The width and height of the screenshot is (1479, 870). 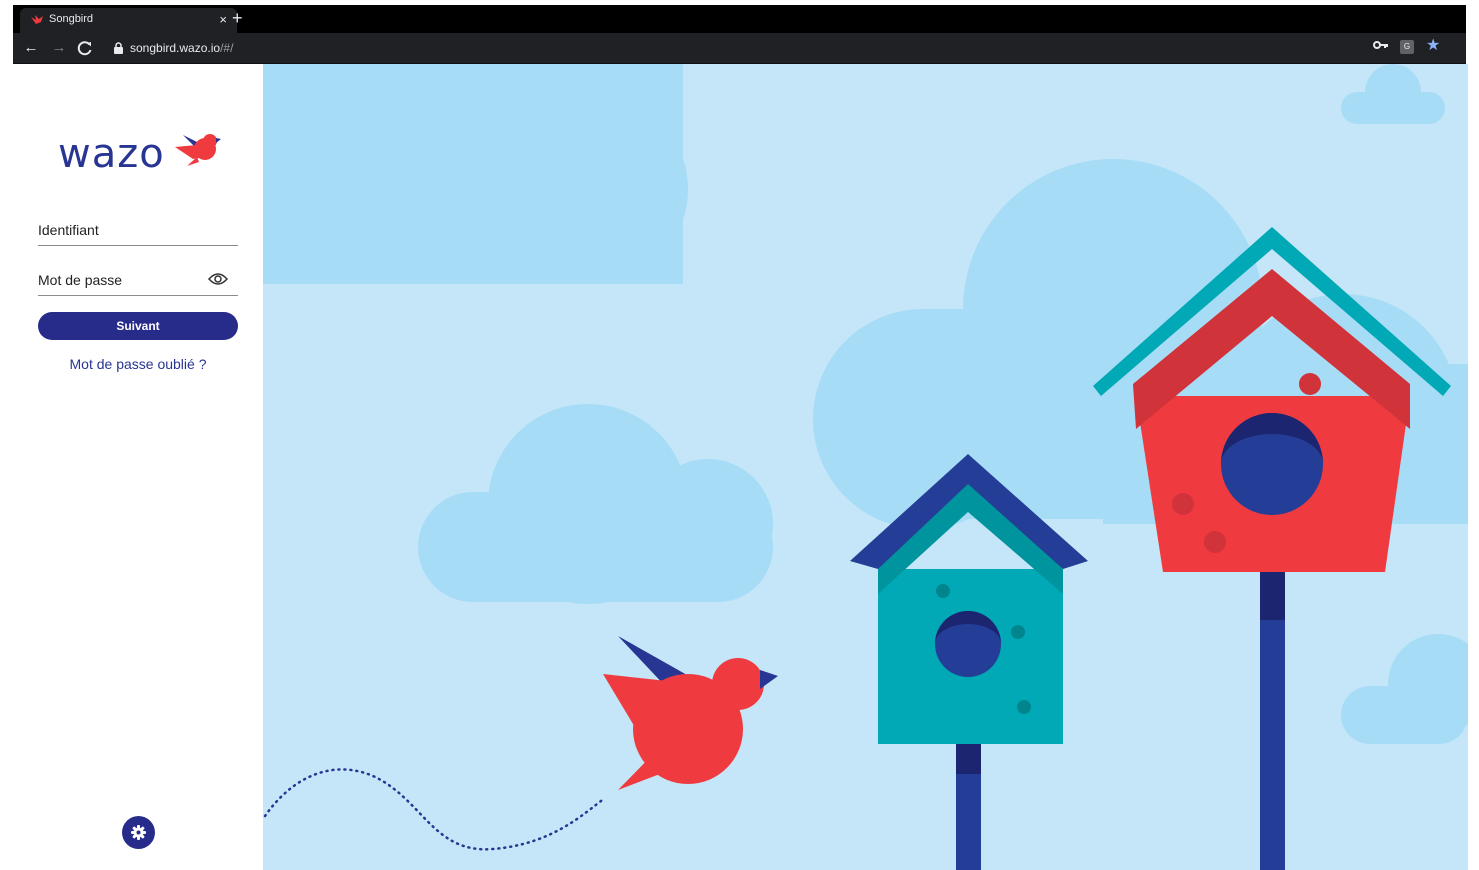 I want to click on cloud-small-top-right, so click(x=1393, y=94).